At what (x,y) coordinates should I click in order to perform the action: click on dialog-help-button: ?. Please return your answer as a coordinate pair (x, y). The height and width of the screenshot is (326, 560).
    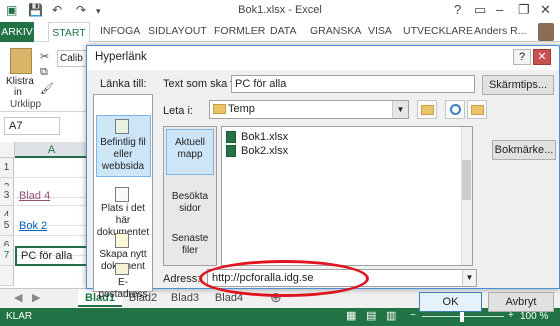
    Looking at the image, I should click on (522, 57).